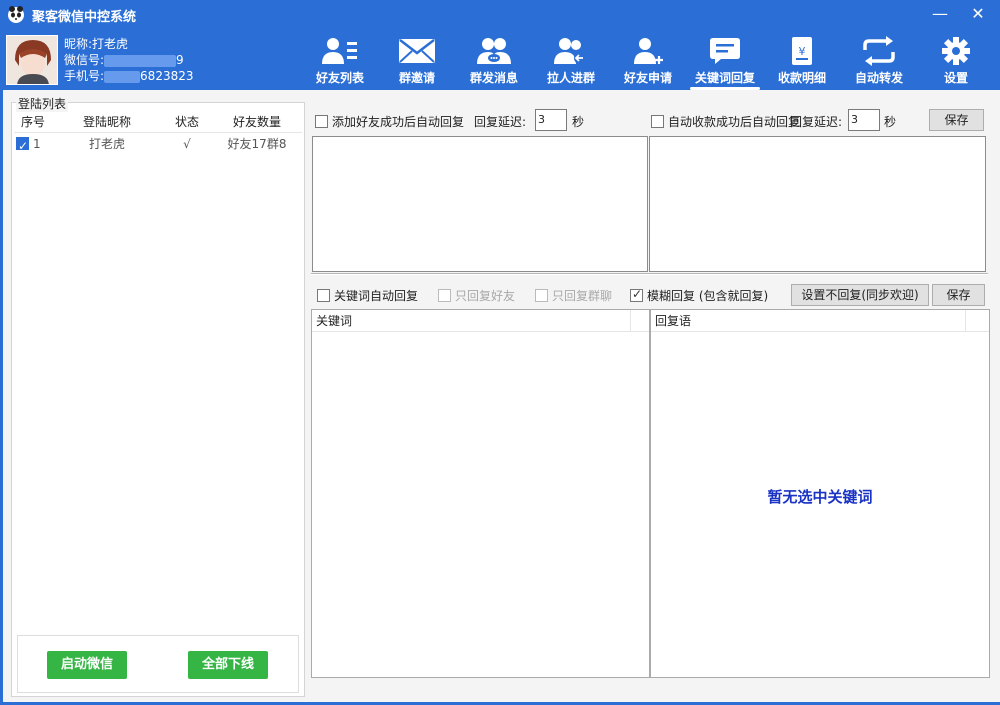  What do you see at coordinates (180, 60) in the screenshot?
I see `wechat-id-tail: 9` at bounding box center [180, 60].